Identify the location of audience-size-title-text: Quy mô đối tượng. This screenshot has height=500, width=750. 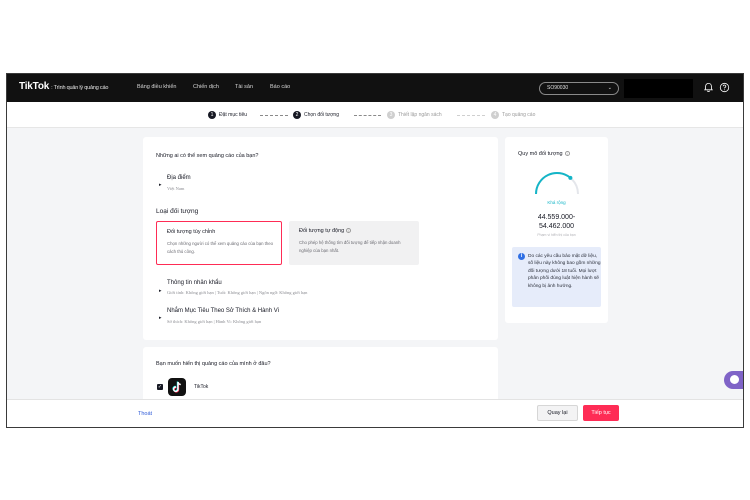
(540, 154).